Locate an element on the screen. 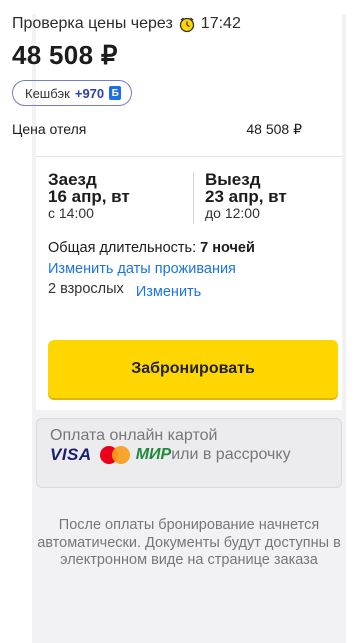 The width and height of the screenshot is (361, 643). duration-label: Общая длительность: is located at coordinates (122, 248).